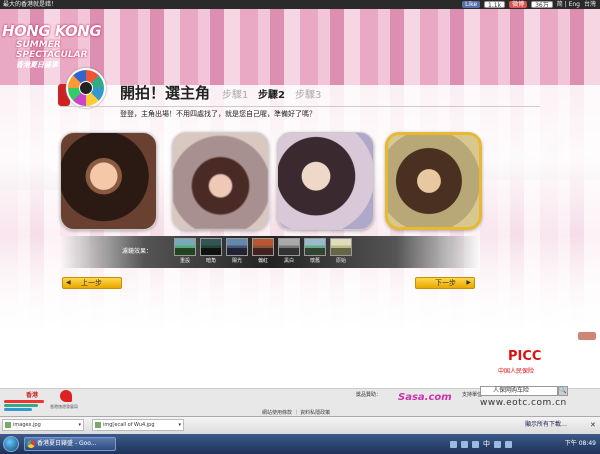 The width and height of the screenshot is (600, 454). I want to click on logo-line-2: SUMMER SPECTACULAR, so click(52, 50).